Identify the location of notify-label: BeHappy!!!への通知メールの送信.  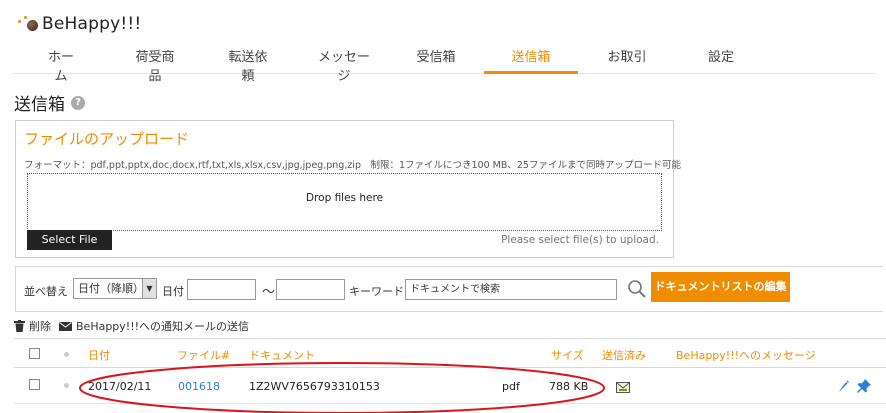
(163, 326).